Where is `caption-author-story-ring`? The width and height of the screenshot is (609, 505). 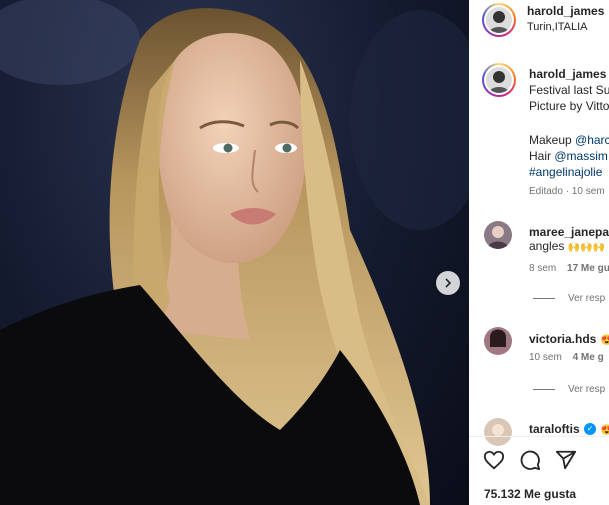 caption-author-story-ring is located at coordinates (499, 80).